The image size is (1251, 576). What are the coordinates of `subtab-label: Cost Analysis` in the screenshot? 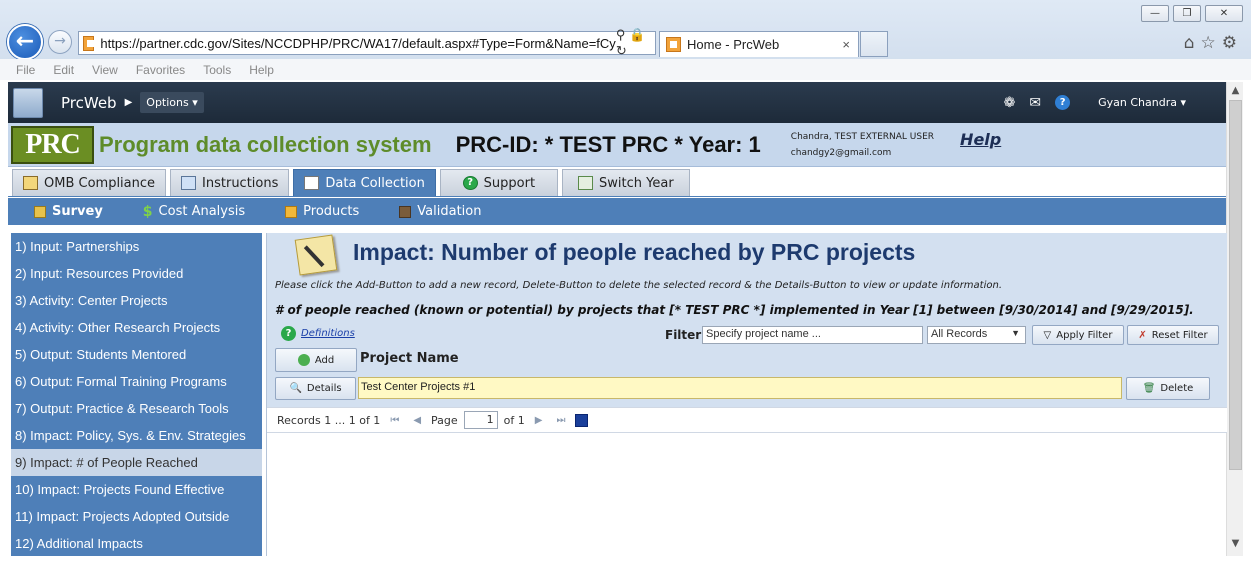 It's located at (202, 211).